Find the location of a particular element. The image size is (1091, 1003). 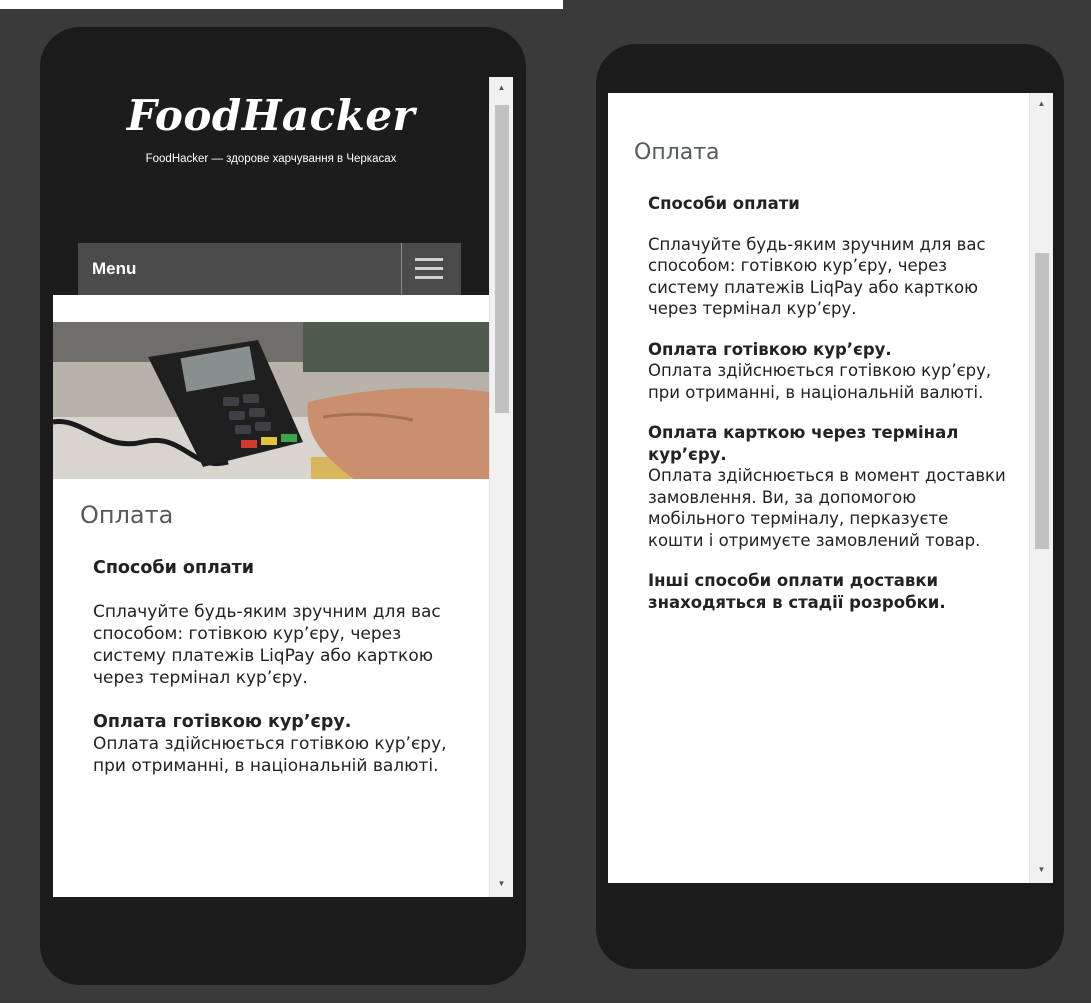

payment-terminal-image is located at coordinates (271, 400).